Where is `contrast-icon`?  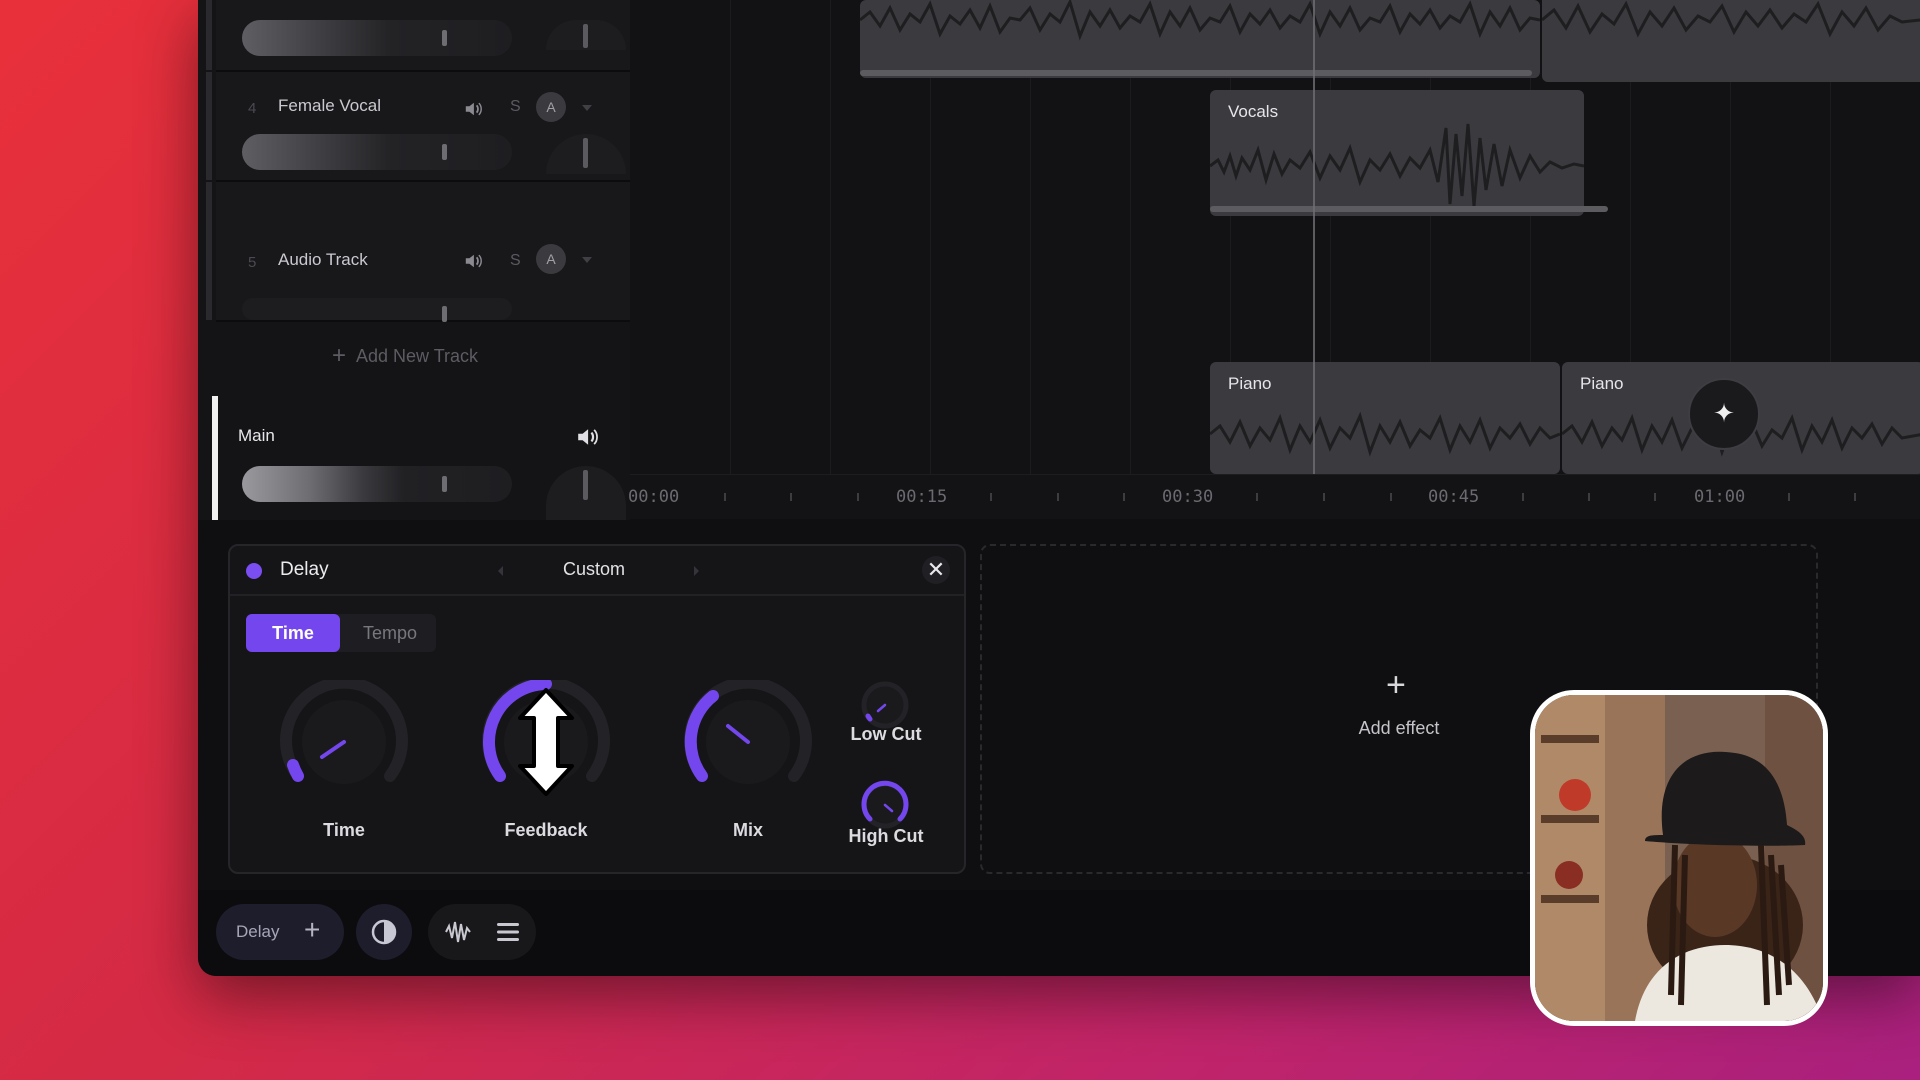
contrast-icon is located at coordinates (384, 932).